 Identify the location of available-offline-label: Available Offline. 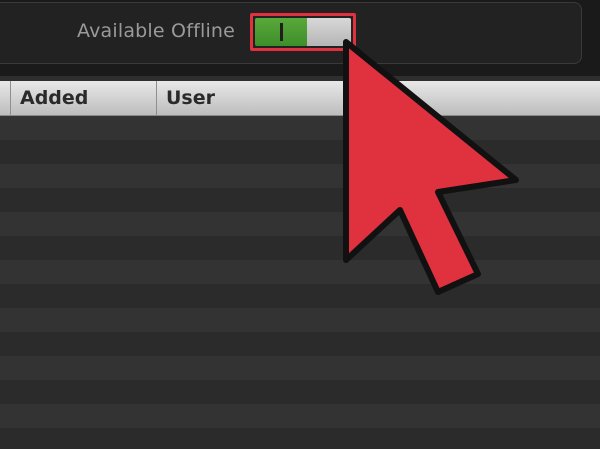
(156, 31).